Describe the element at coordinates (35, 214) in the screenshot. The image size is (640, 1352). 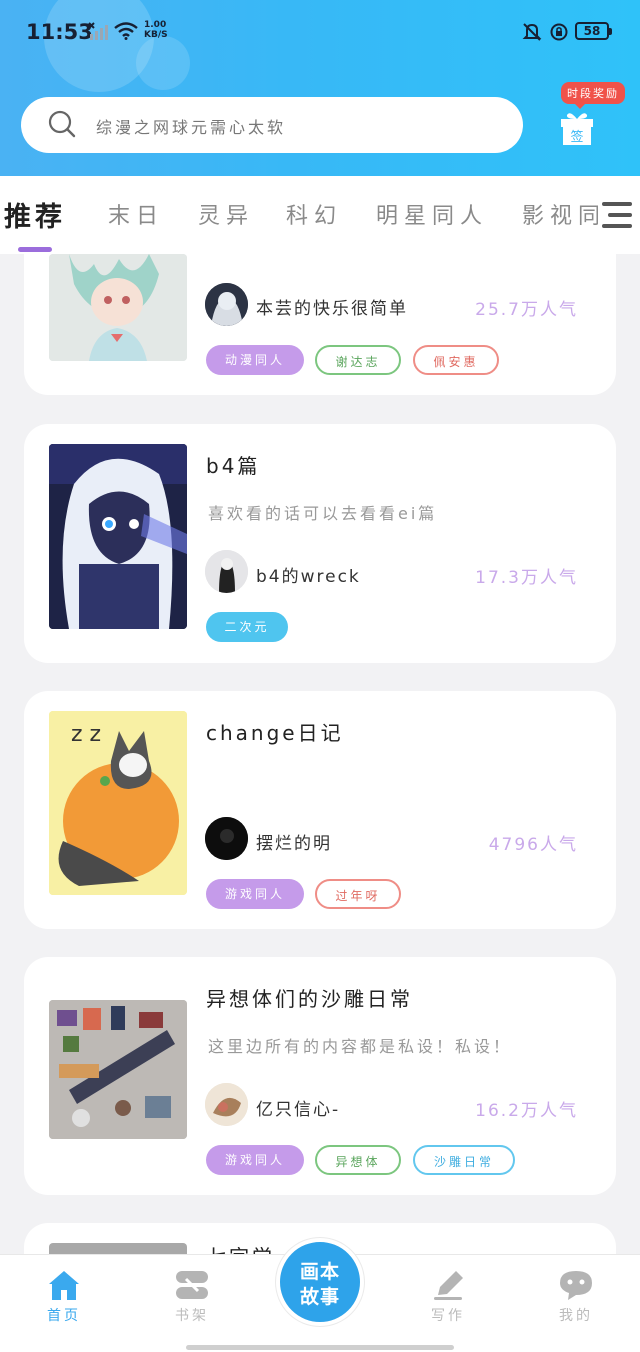
I see `tab-recommend: 推荐` at that location.